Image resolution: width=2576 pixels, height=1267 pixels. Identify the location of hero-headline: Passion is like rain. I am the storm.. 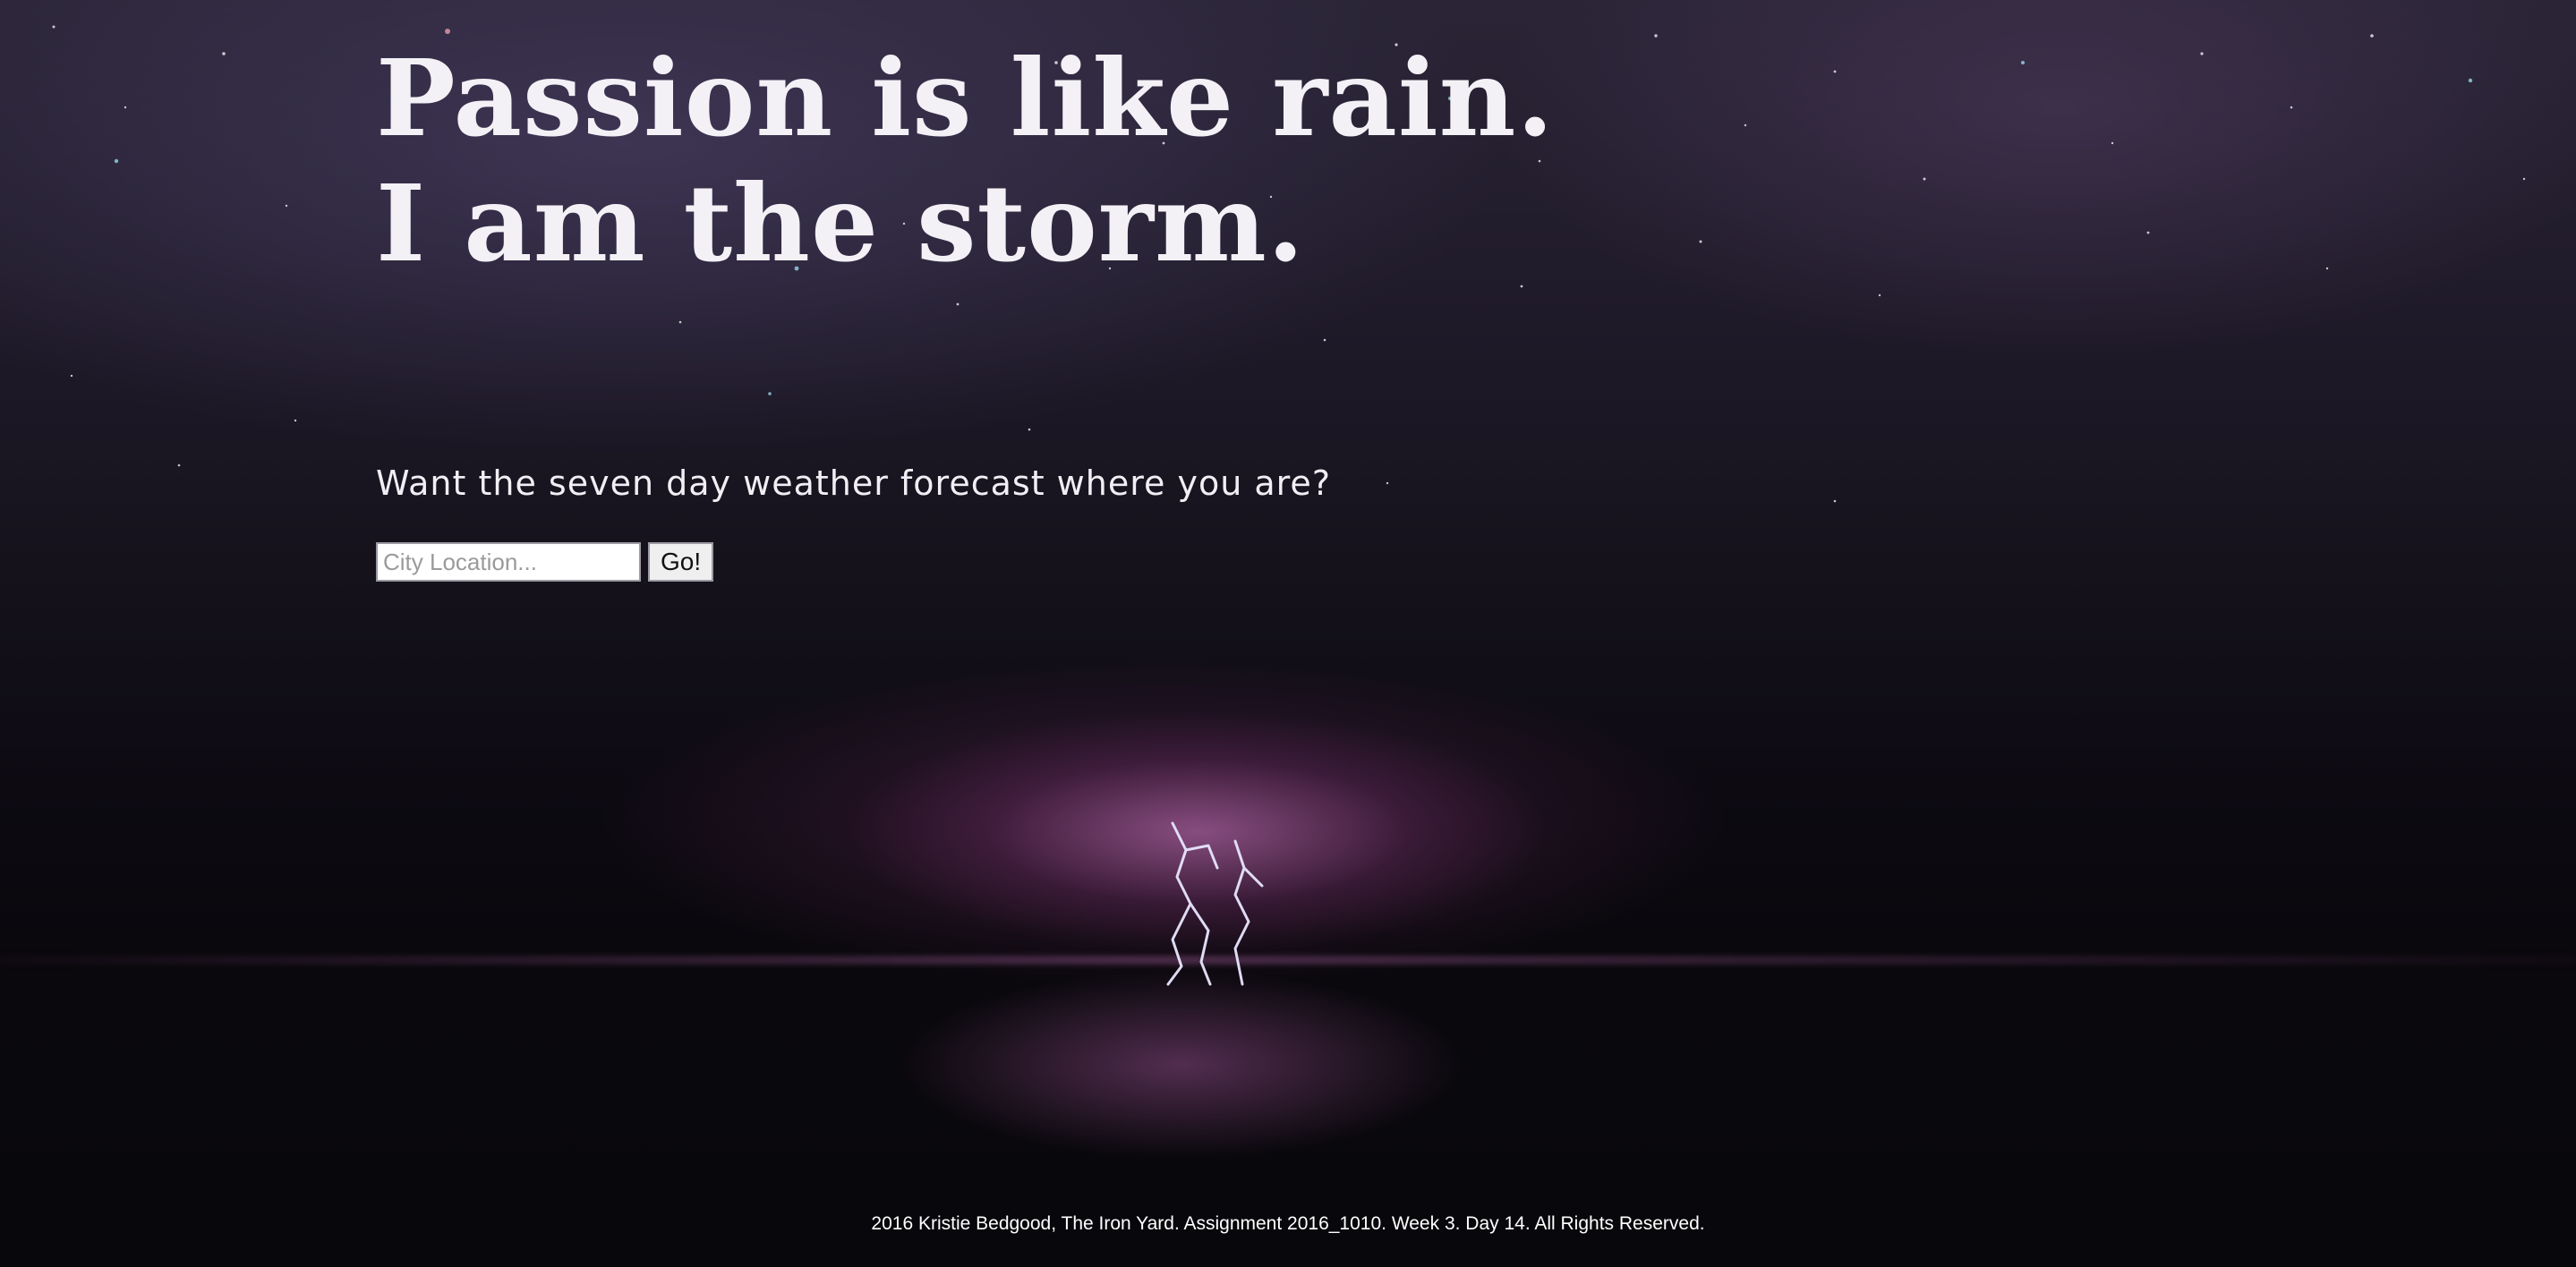
(1092, 161).